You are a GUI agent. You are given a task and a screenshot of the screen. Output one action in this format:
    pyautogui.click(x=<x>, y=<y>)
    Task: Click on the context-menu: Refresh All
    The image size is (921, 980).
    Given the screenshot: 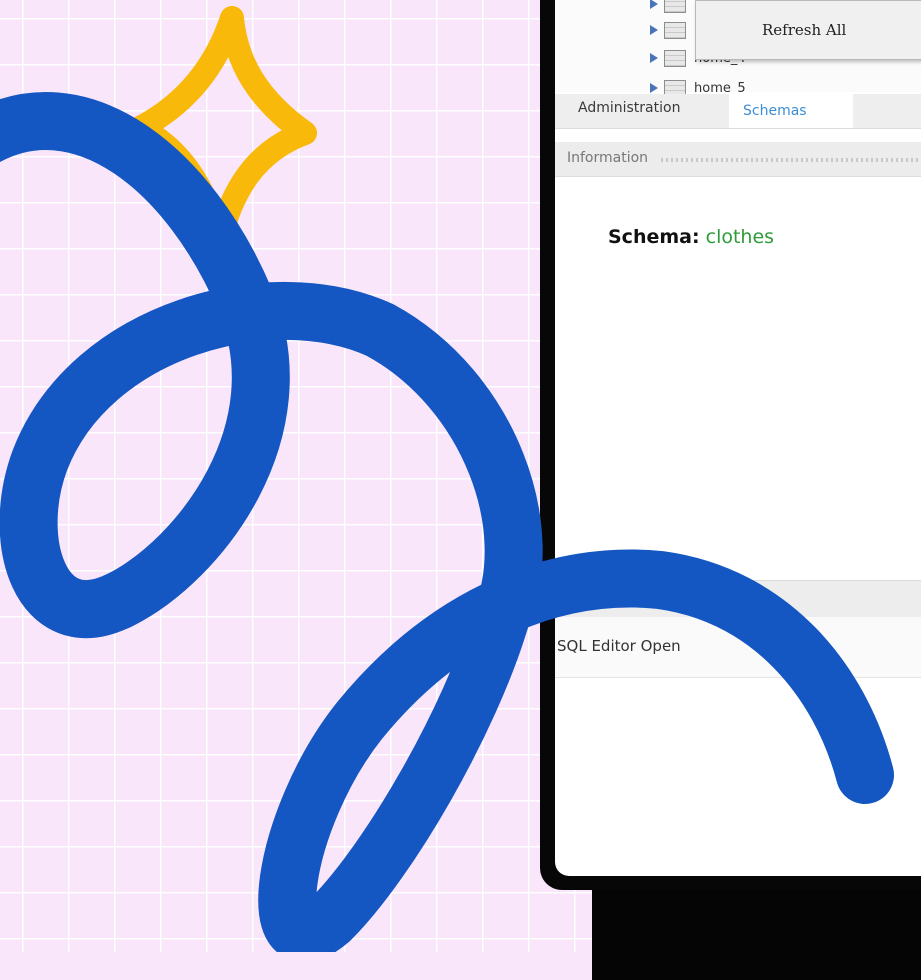 What is the action you would take?
    pyautogui.click(x=808, y=30)
    